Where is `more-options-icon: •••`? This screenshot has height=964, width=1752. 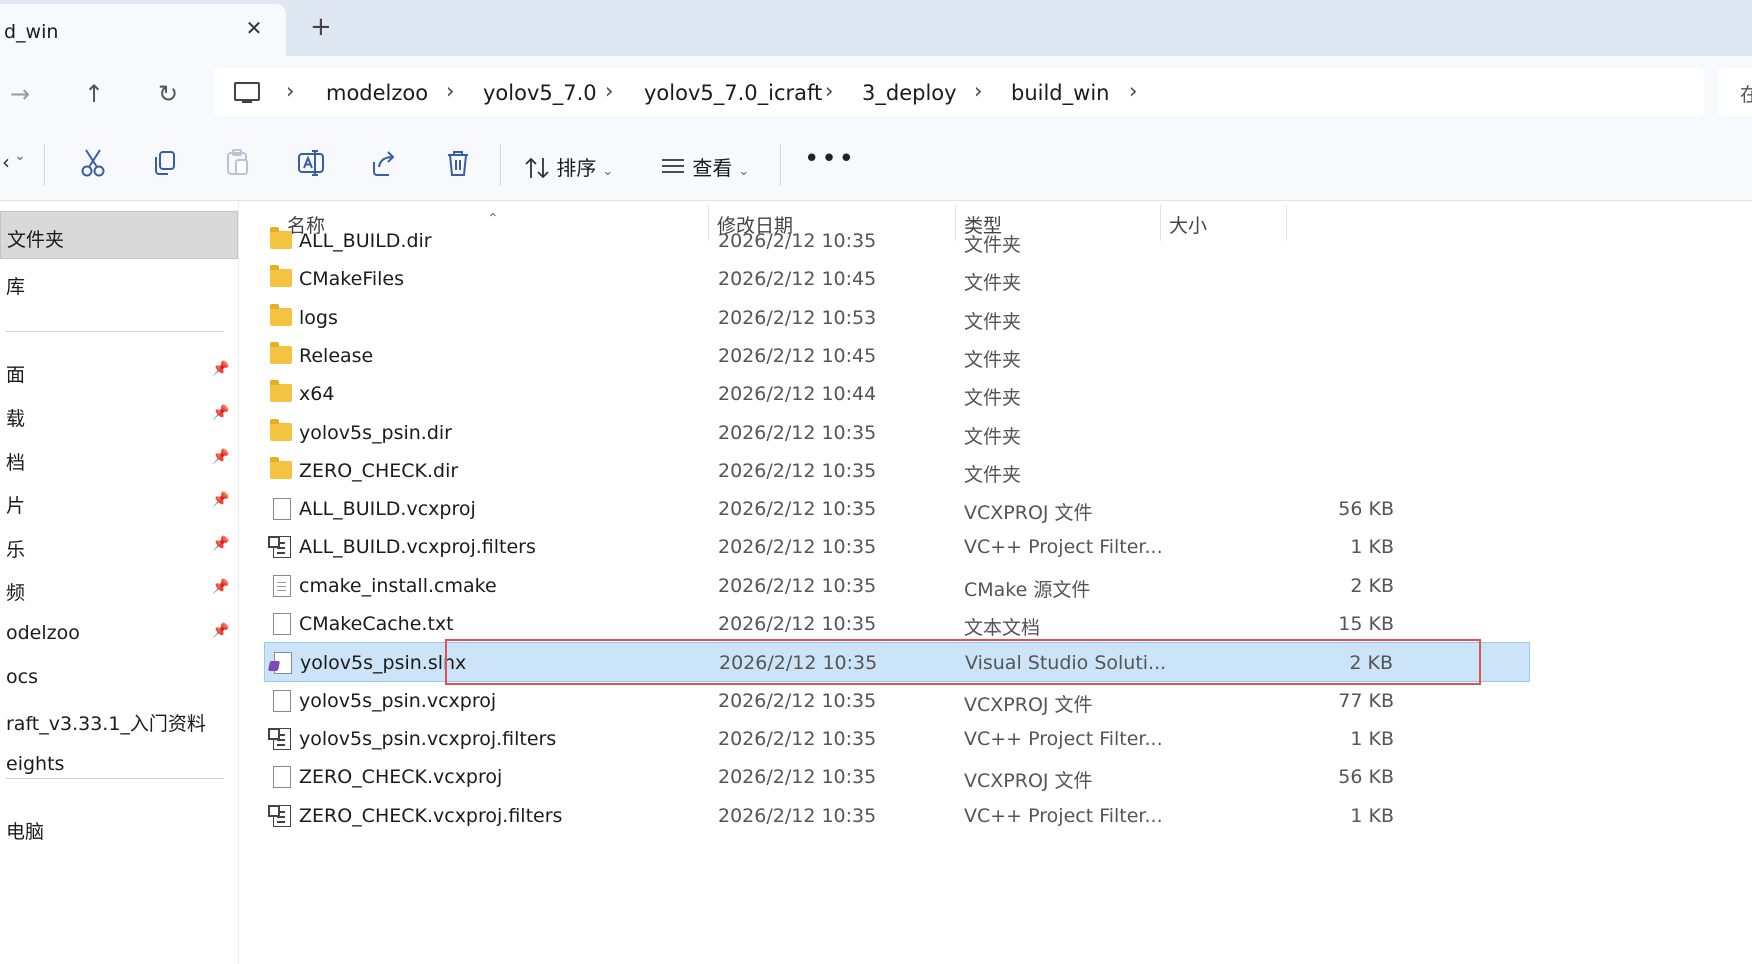 more-options-icon: ••• is located at coordinates (830, 159).